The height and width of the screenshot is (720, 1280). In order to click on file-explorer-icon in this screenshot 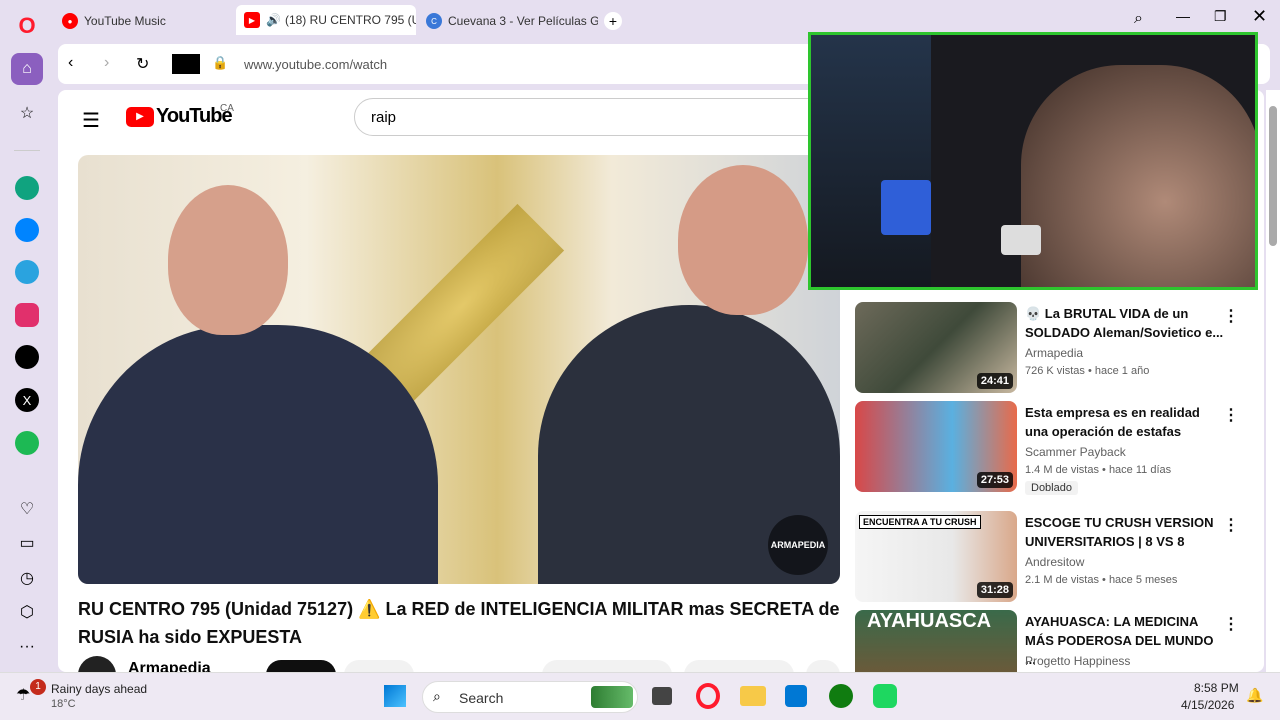, I will do `click(753, 696)`.